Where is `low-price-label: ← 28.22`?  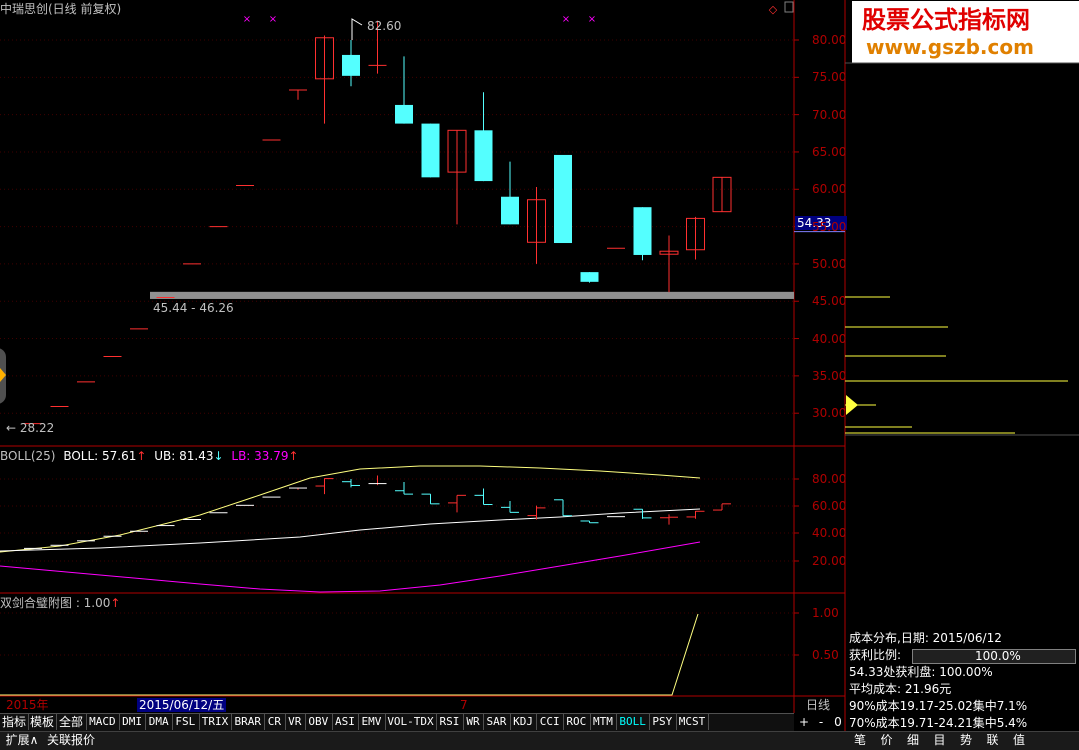 low-price-label: ← 28.22 is located at coordinates (30, 428).